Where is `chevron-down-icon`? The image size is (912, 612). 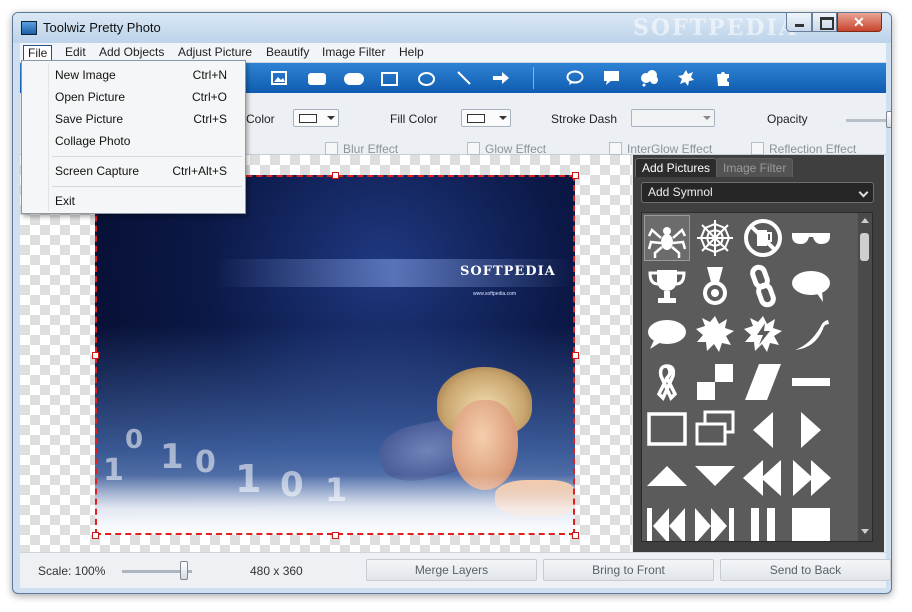 chevron-down-icon is located at coordinates (707, 118).